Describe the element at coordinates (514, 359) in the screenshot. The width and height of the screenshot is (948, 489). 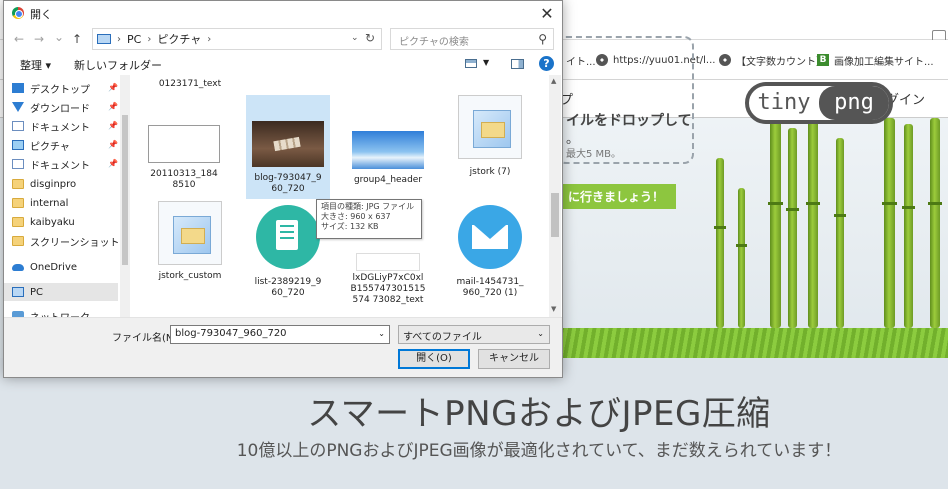
I see `cancel-button: キャンセル` at that location.